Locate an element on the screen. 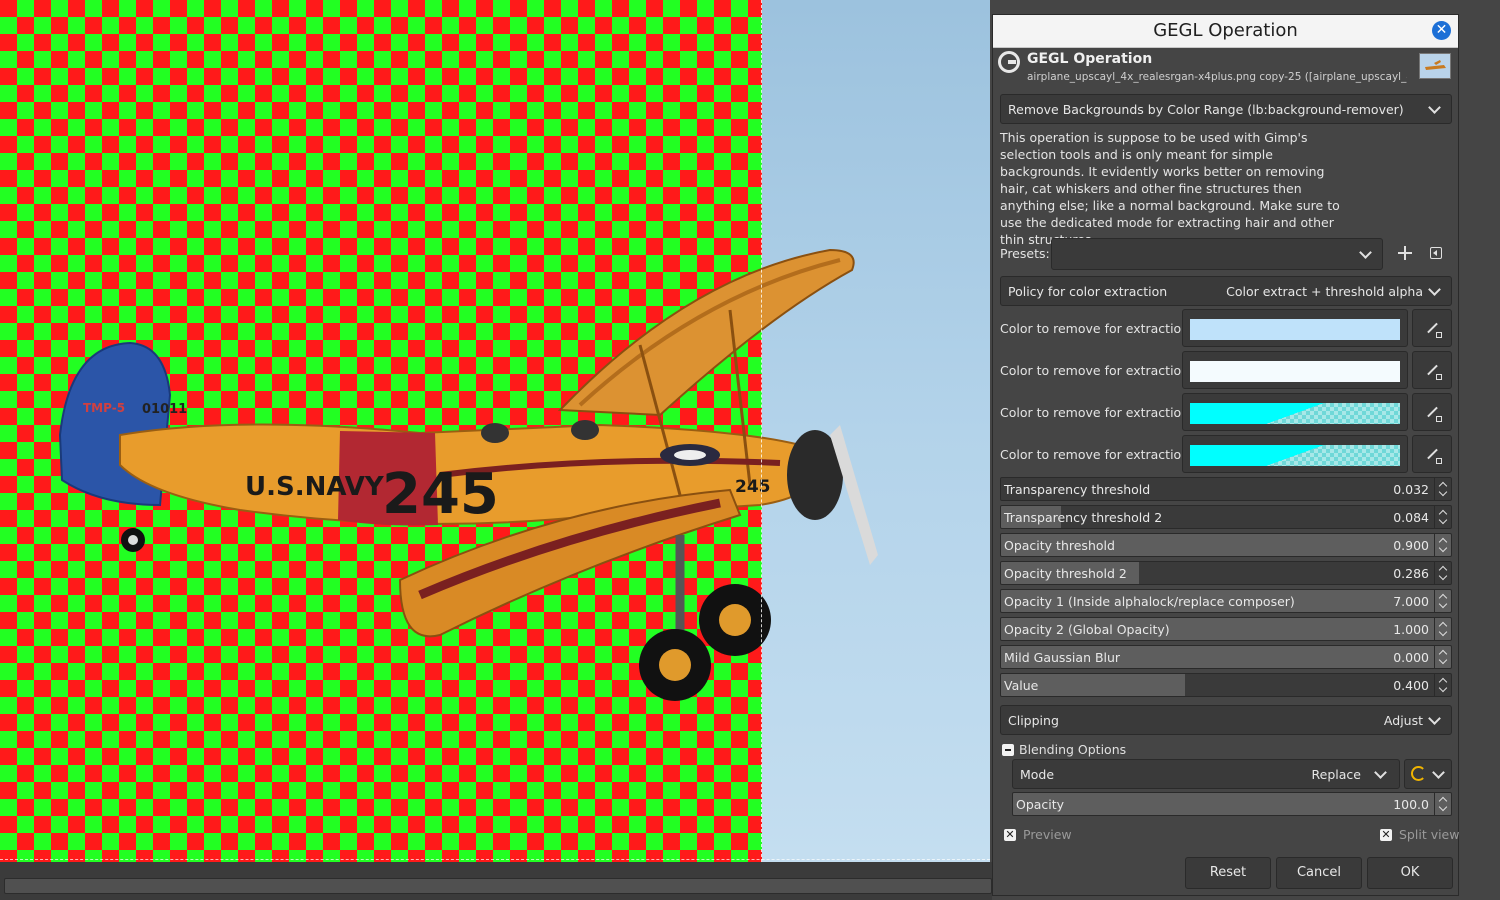 The height and width of the screenshot is (900, 1500). mild-gaussian-blur-slider: Mild Gaussian Blur 0.000 is located at coordinates (1226, 657).